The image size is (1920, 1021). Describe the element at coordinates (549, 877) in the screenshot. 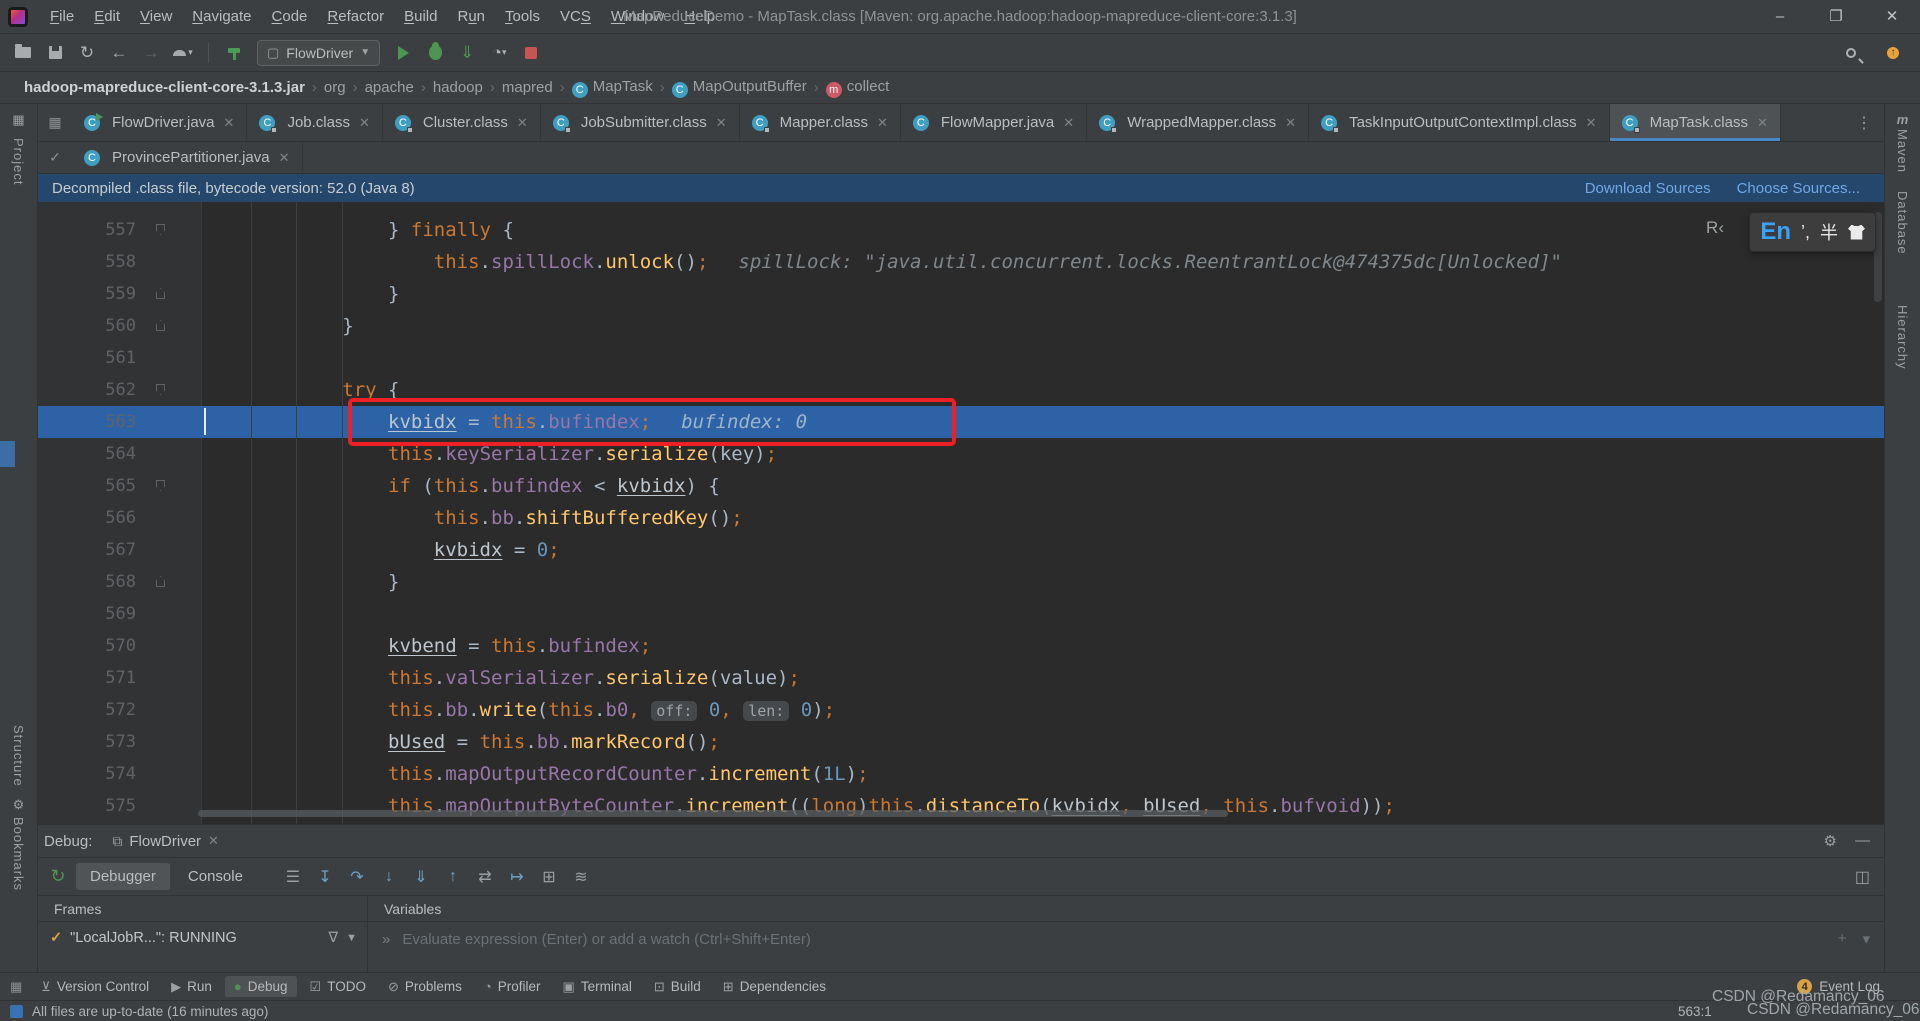

I see `evaluate-icon: ⊞` at that location.